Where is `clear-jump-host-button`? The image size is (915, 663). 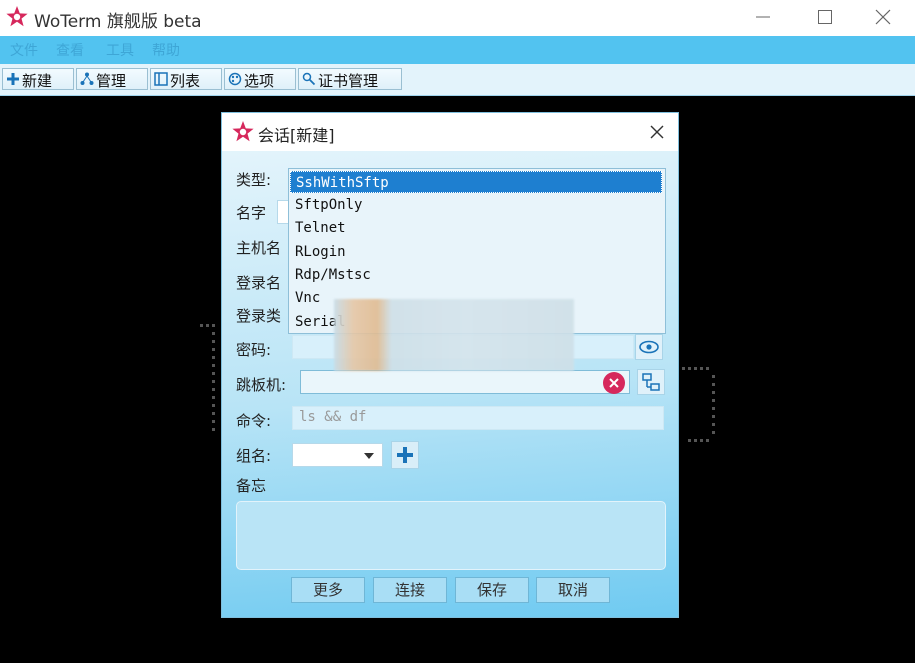
clear-jump-host-button is located at coordinates (614, 383).